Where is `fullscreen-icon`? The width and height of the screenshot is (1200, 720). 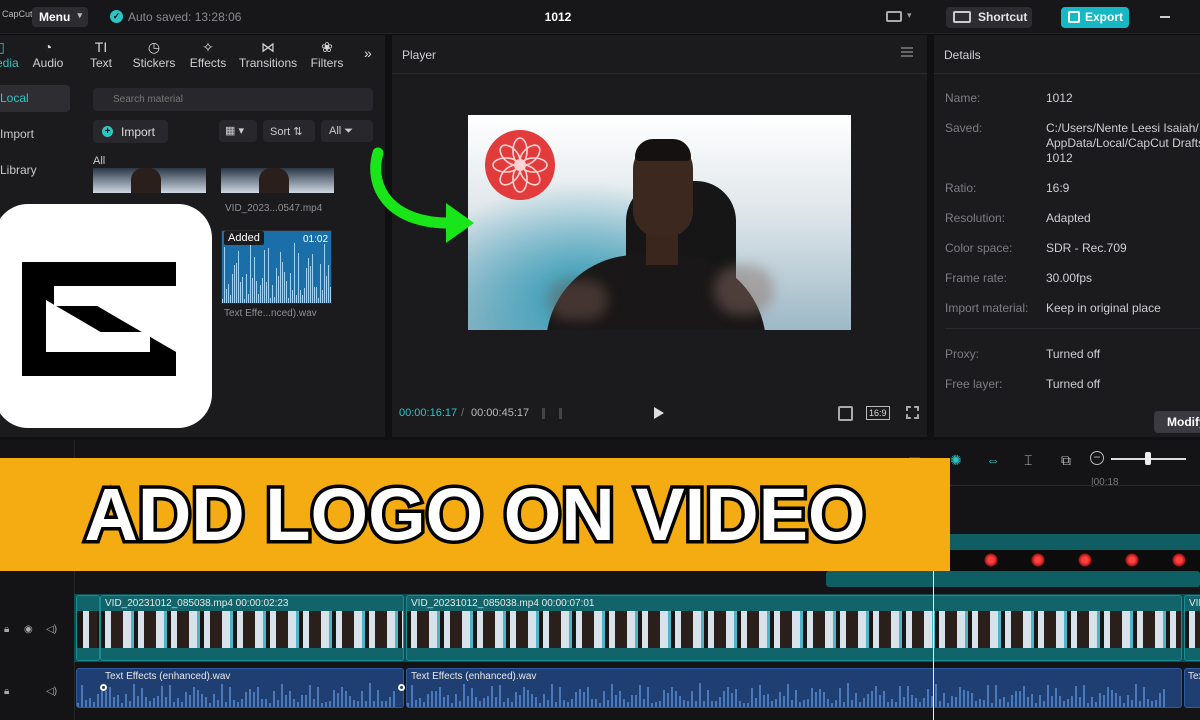
fullscreen-icon is located at coordinates (912, 412).